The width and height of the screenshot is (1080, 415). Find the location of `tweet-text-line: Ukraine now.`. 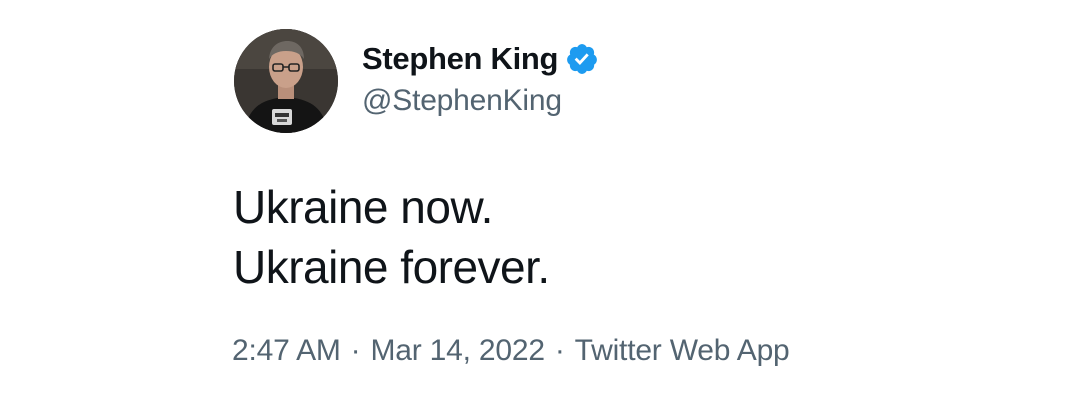

tweet-text-line: Ukraine now. is located at coordinates (363, 207).